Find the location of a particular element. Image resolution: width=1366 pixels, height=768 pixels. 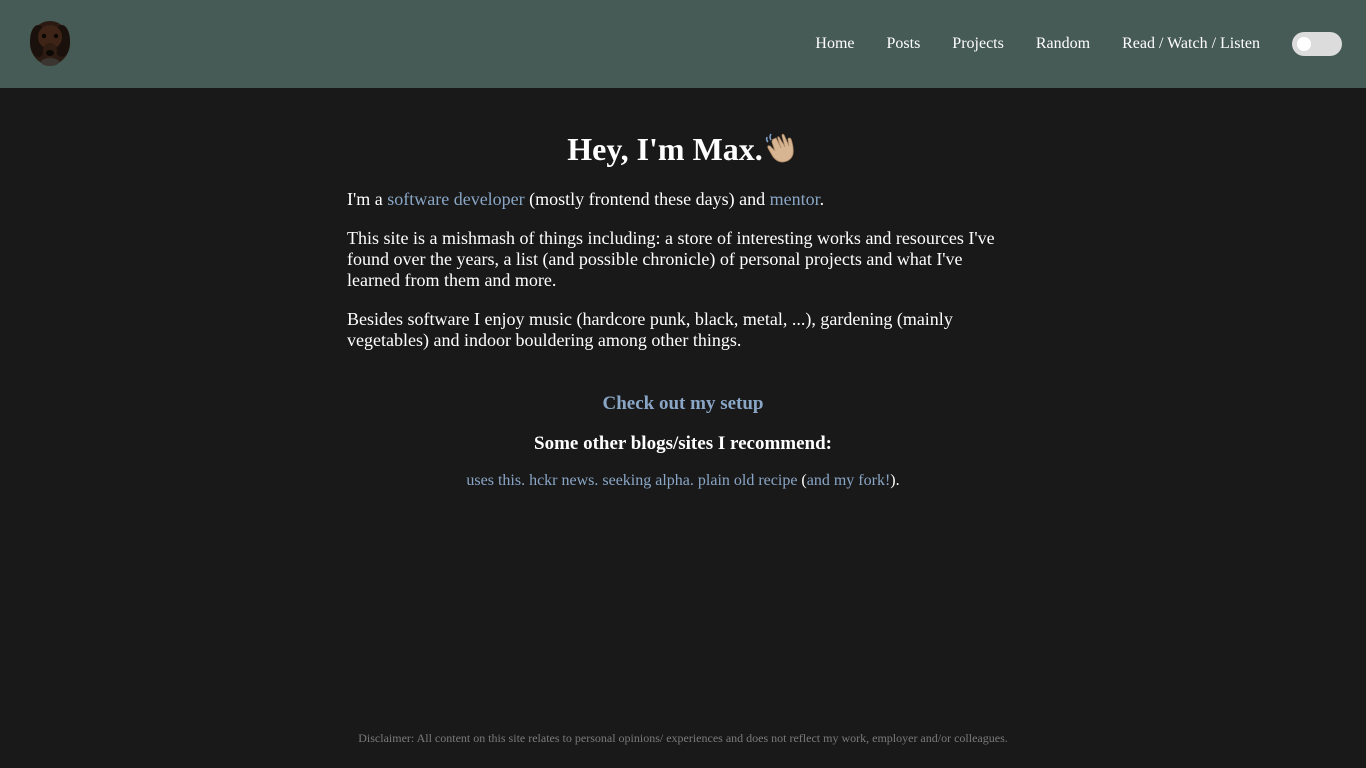

waving-hand-icon is located at coordinates (779, 148).